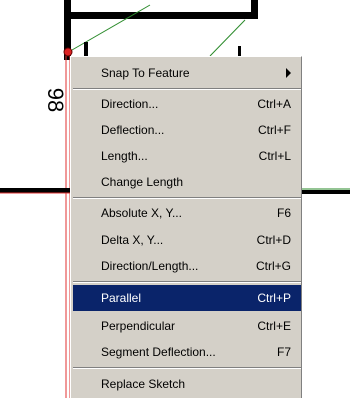  I want to click on menu-item-shortcut: F7, so click(283, 352).